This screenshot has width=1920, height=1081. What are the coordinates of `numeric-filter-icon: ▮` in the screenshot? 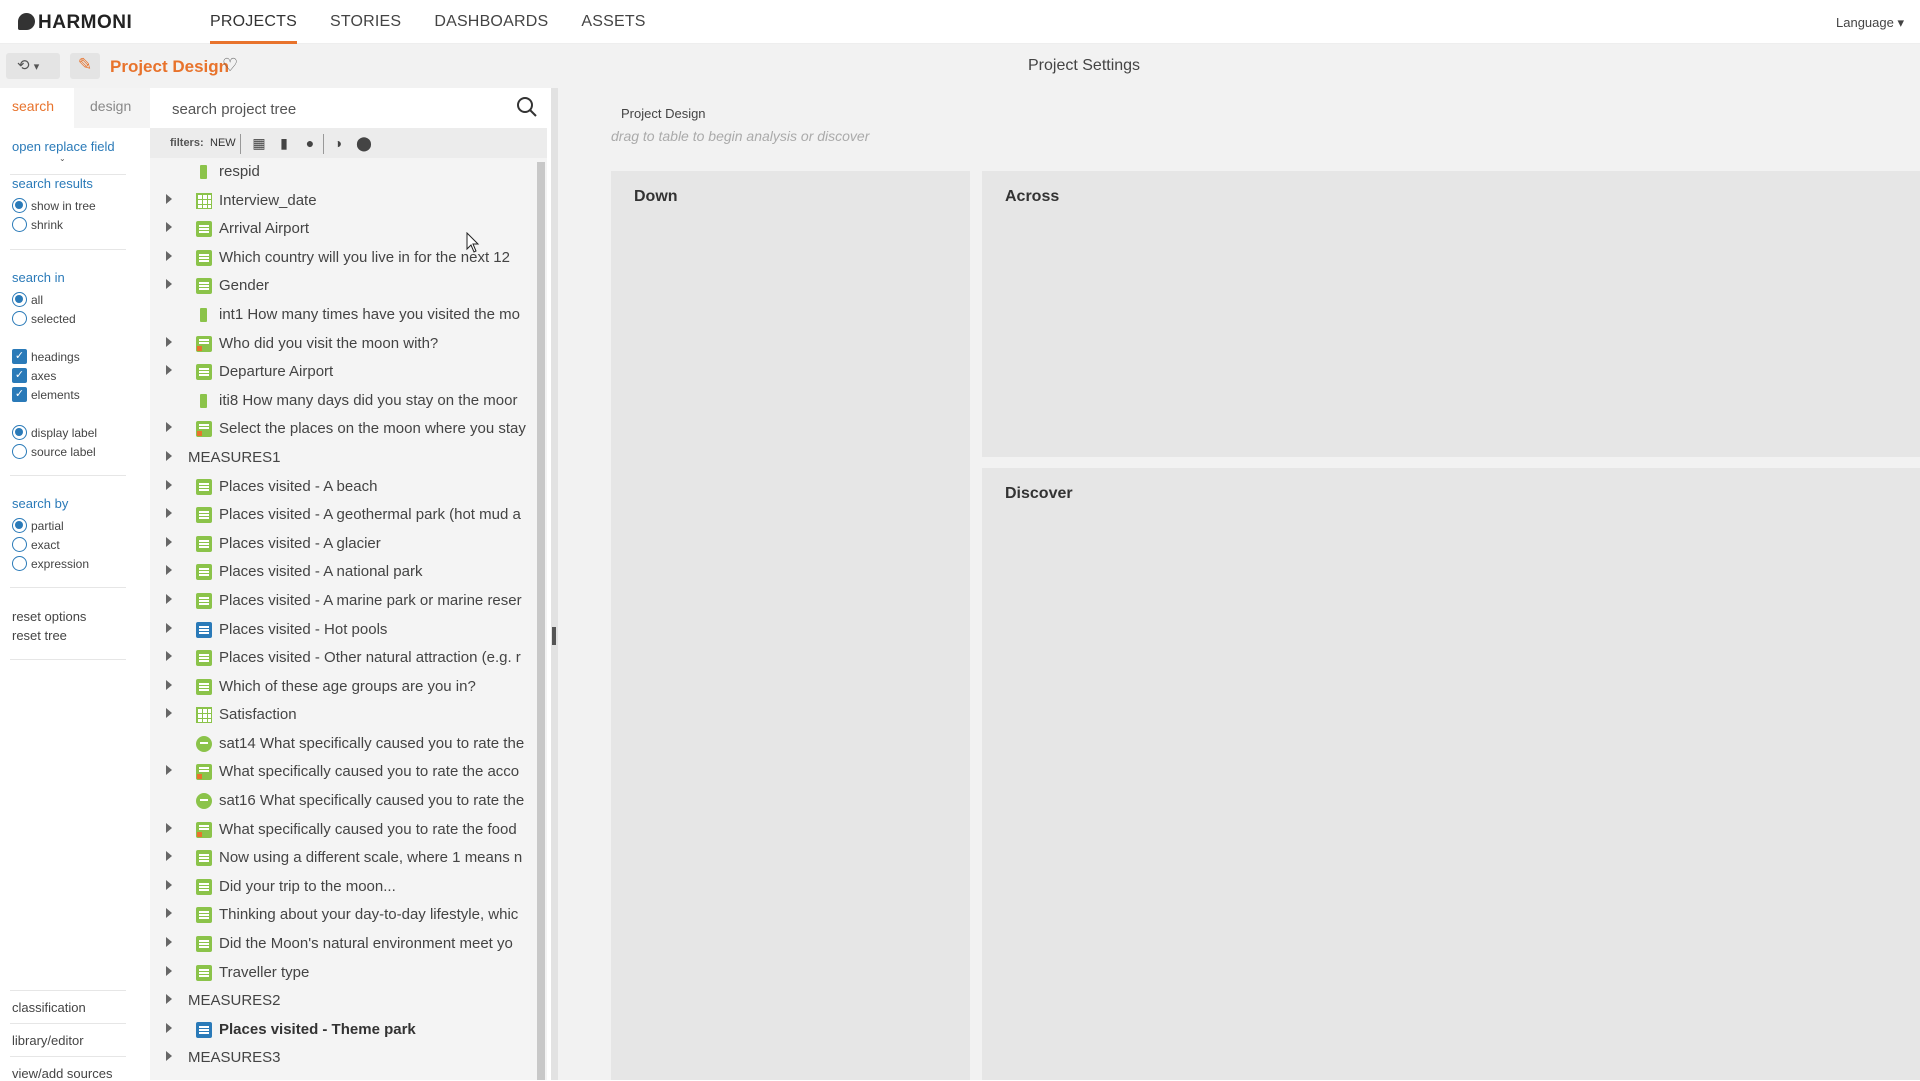 It's located at (284, 143).